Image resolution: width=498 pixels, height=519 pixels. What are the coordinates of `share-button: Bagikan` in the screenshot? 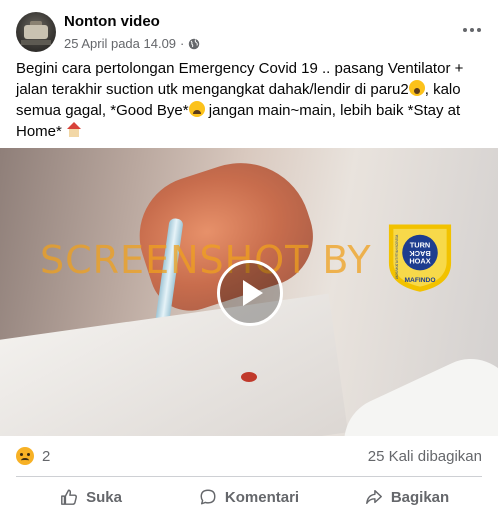 It's located at (407, 497).